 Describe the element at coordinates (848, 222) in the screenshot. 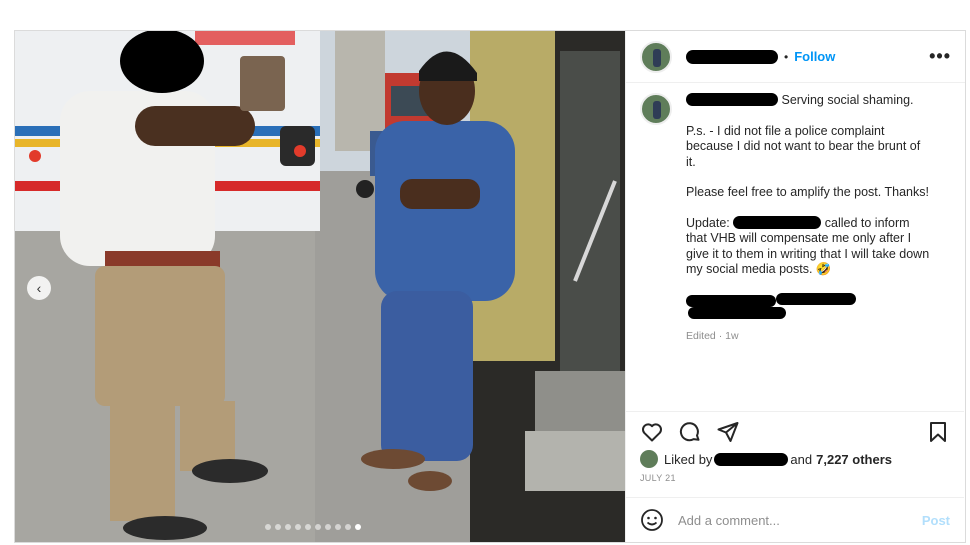

I see `update-after-redaction: called to` at that location.